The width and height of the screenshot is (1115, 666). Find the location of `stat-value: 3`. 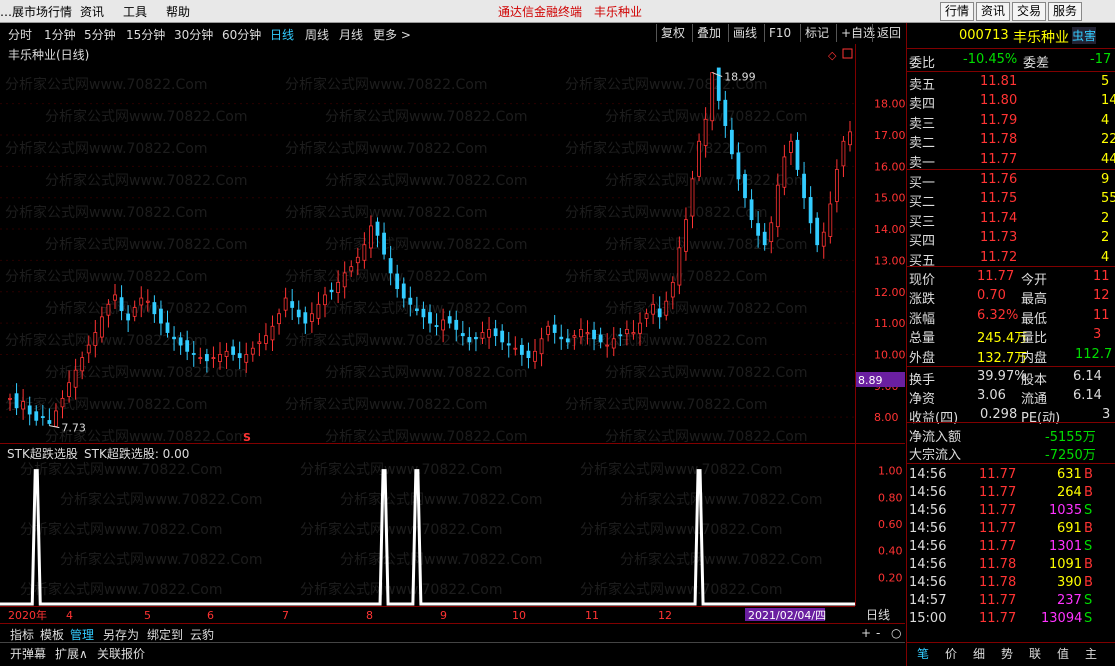

stat-value: 3 is located at coordinates (1097, 335).